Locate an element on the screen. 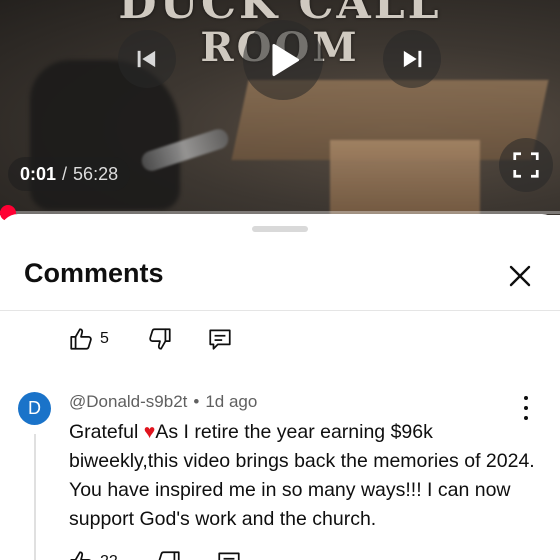 The image size is (560, 560). play-button is located at coordinates (283, 60).